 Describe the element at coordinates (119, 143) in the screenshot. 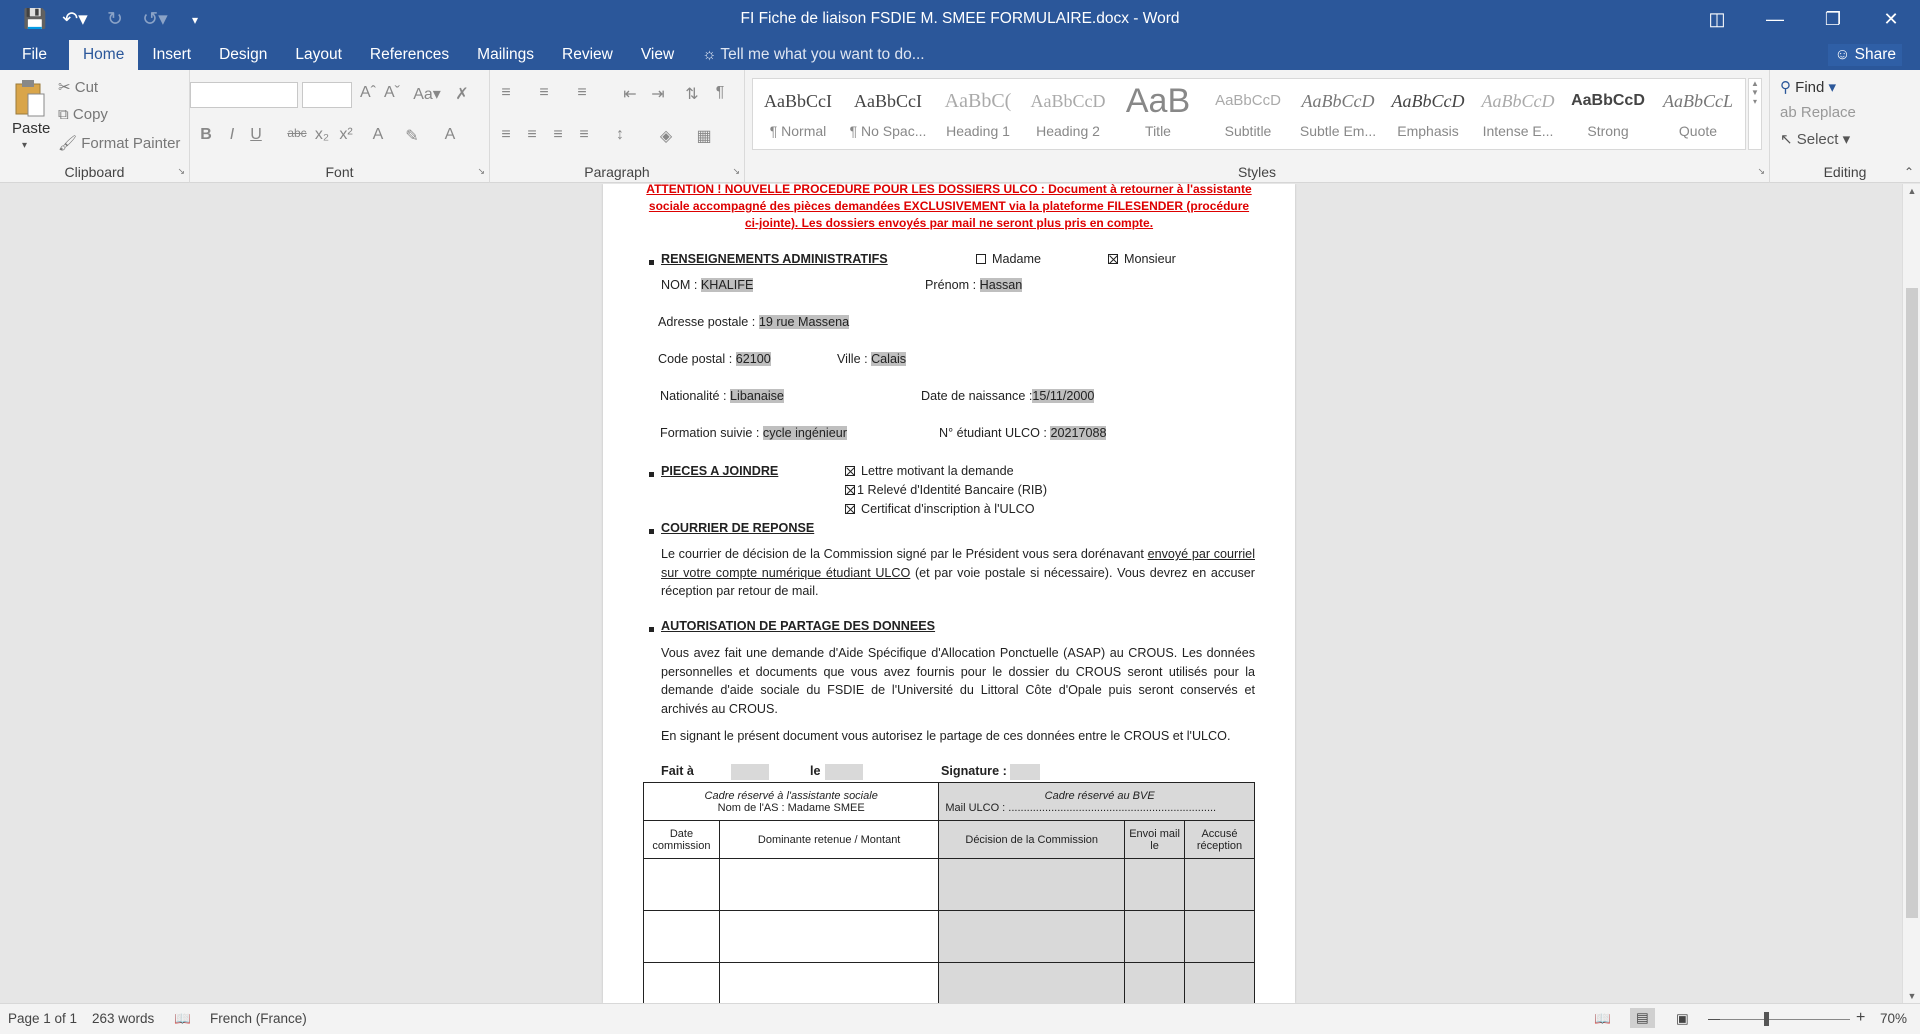

I see `format-painter-button: 🖌 Format Painter` at that location.